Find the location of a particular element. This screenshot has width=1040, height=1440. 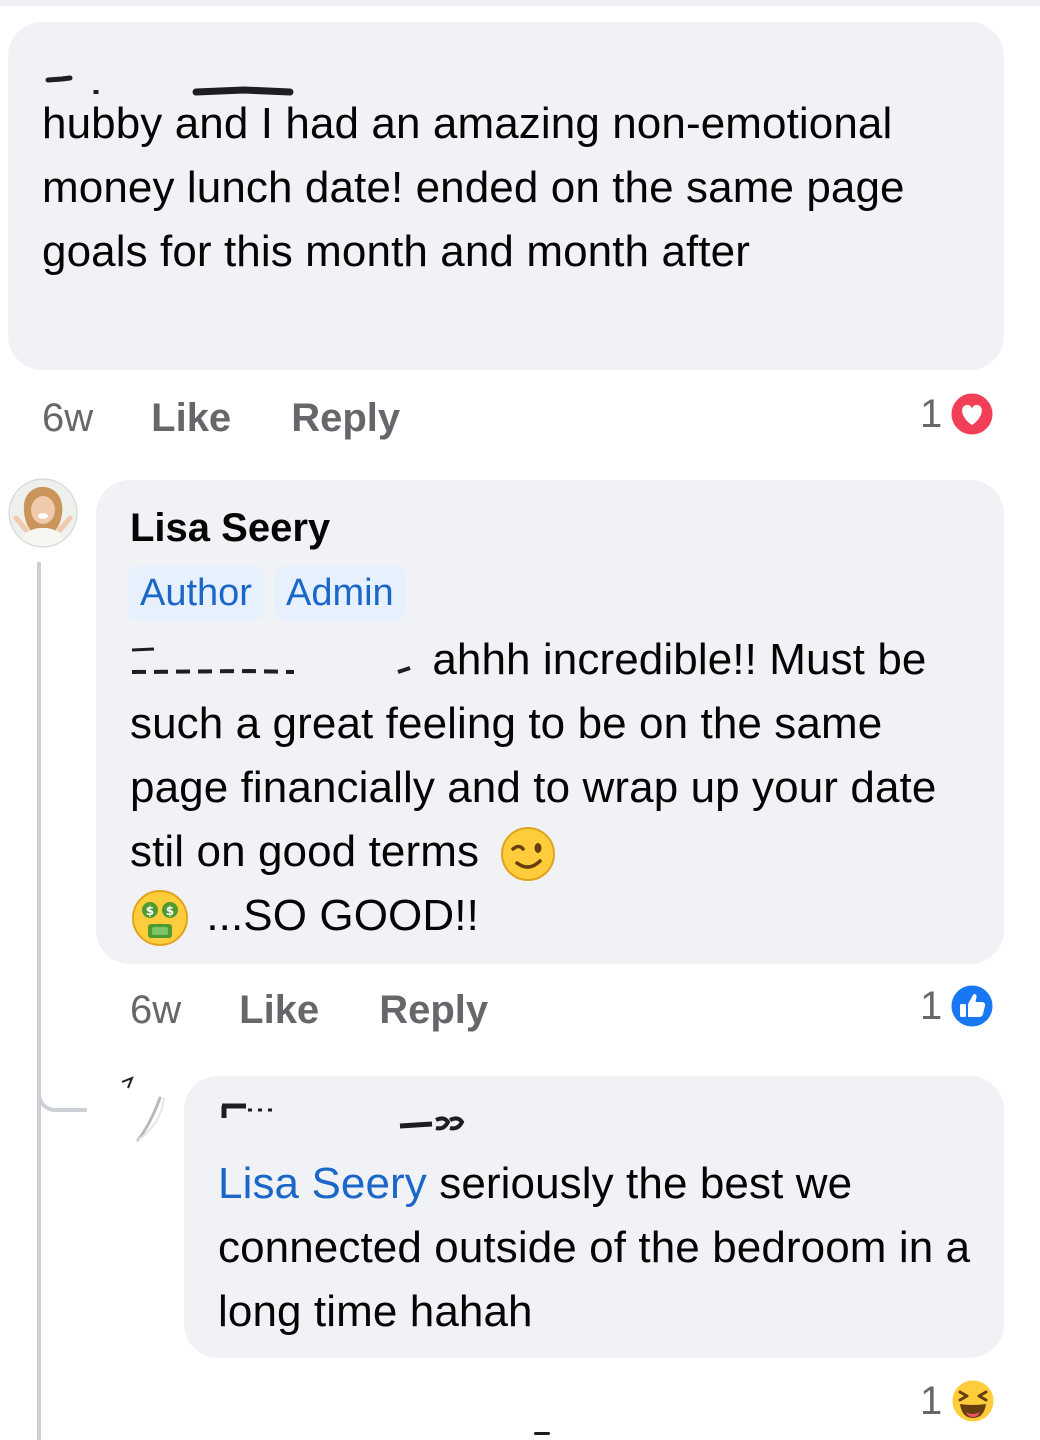

money-mouth-face-icon: $ $ is located at coordinates (160, 918).